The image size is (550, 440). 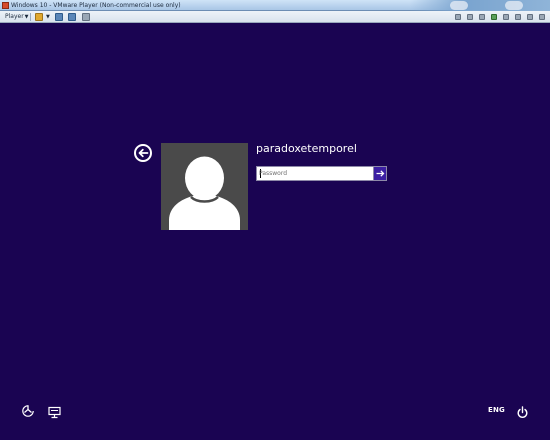 I want to click on ease-of-access-button, so click(x=28, y=410).